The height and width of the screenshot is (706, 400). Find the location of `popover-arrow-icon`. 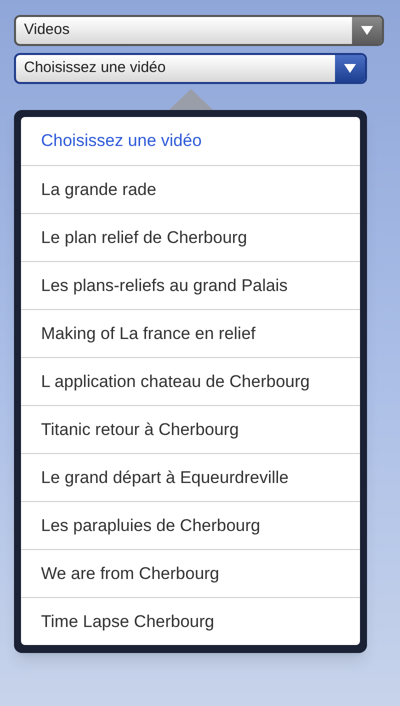

popover-arrow-icon is located at coordinates (190, 99).